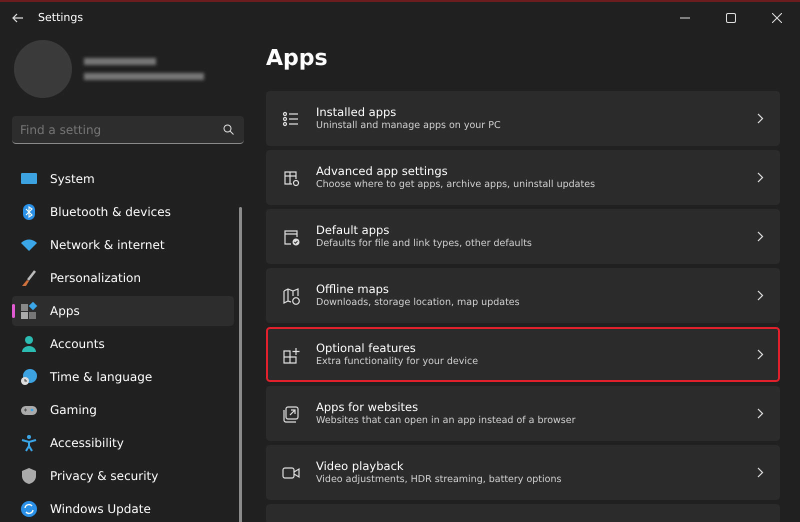  Describe the element at coordinates (424, 244) in the screenshot. I see `item-description: Defaults for file and link types, other defaults` at that location.